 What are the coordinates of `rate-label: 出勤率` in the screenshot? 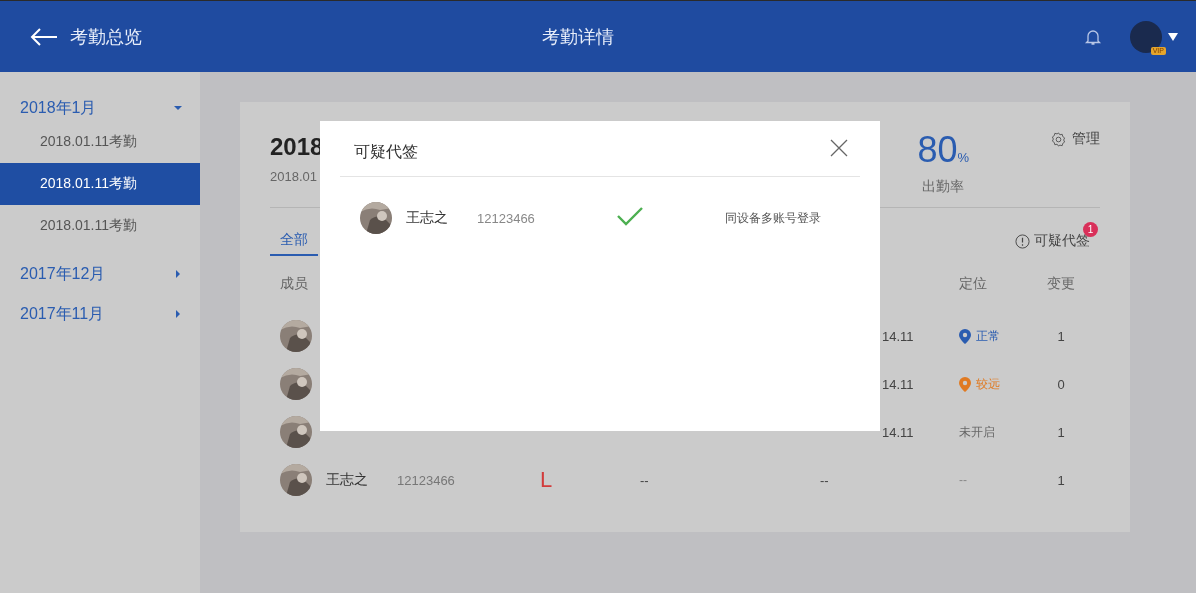 It's located at (943, 187).